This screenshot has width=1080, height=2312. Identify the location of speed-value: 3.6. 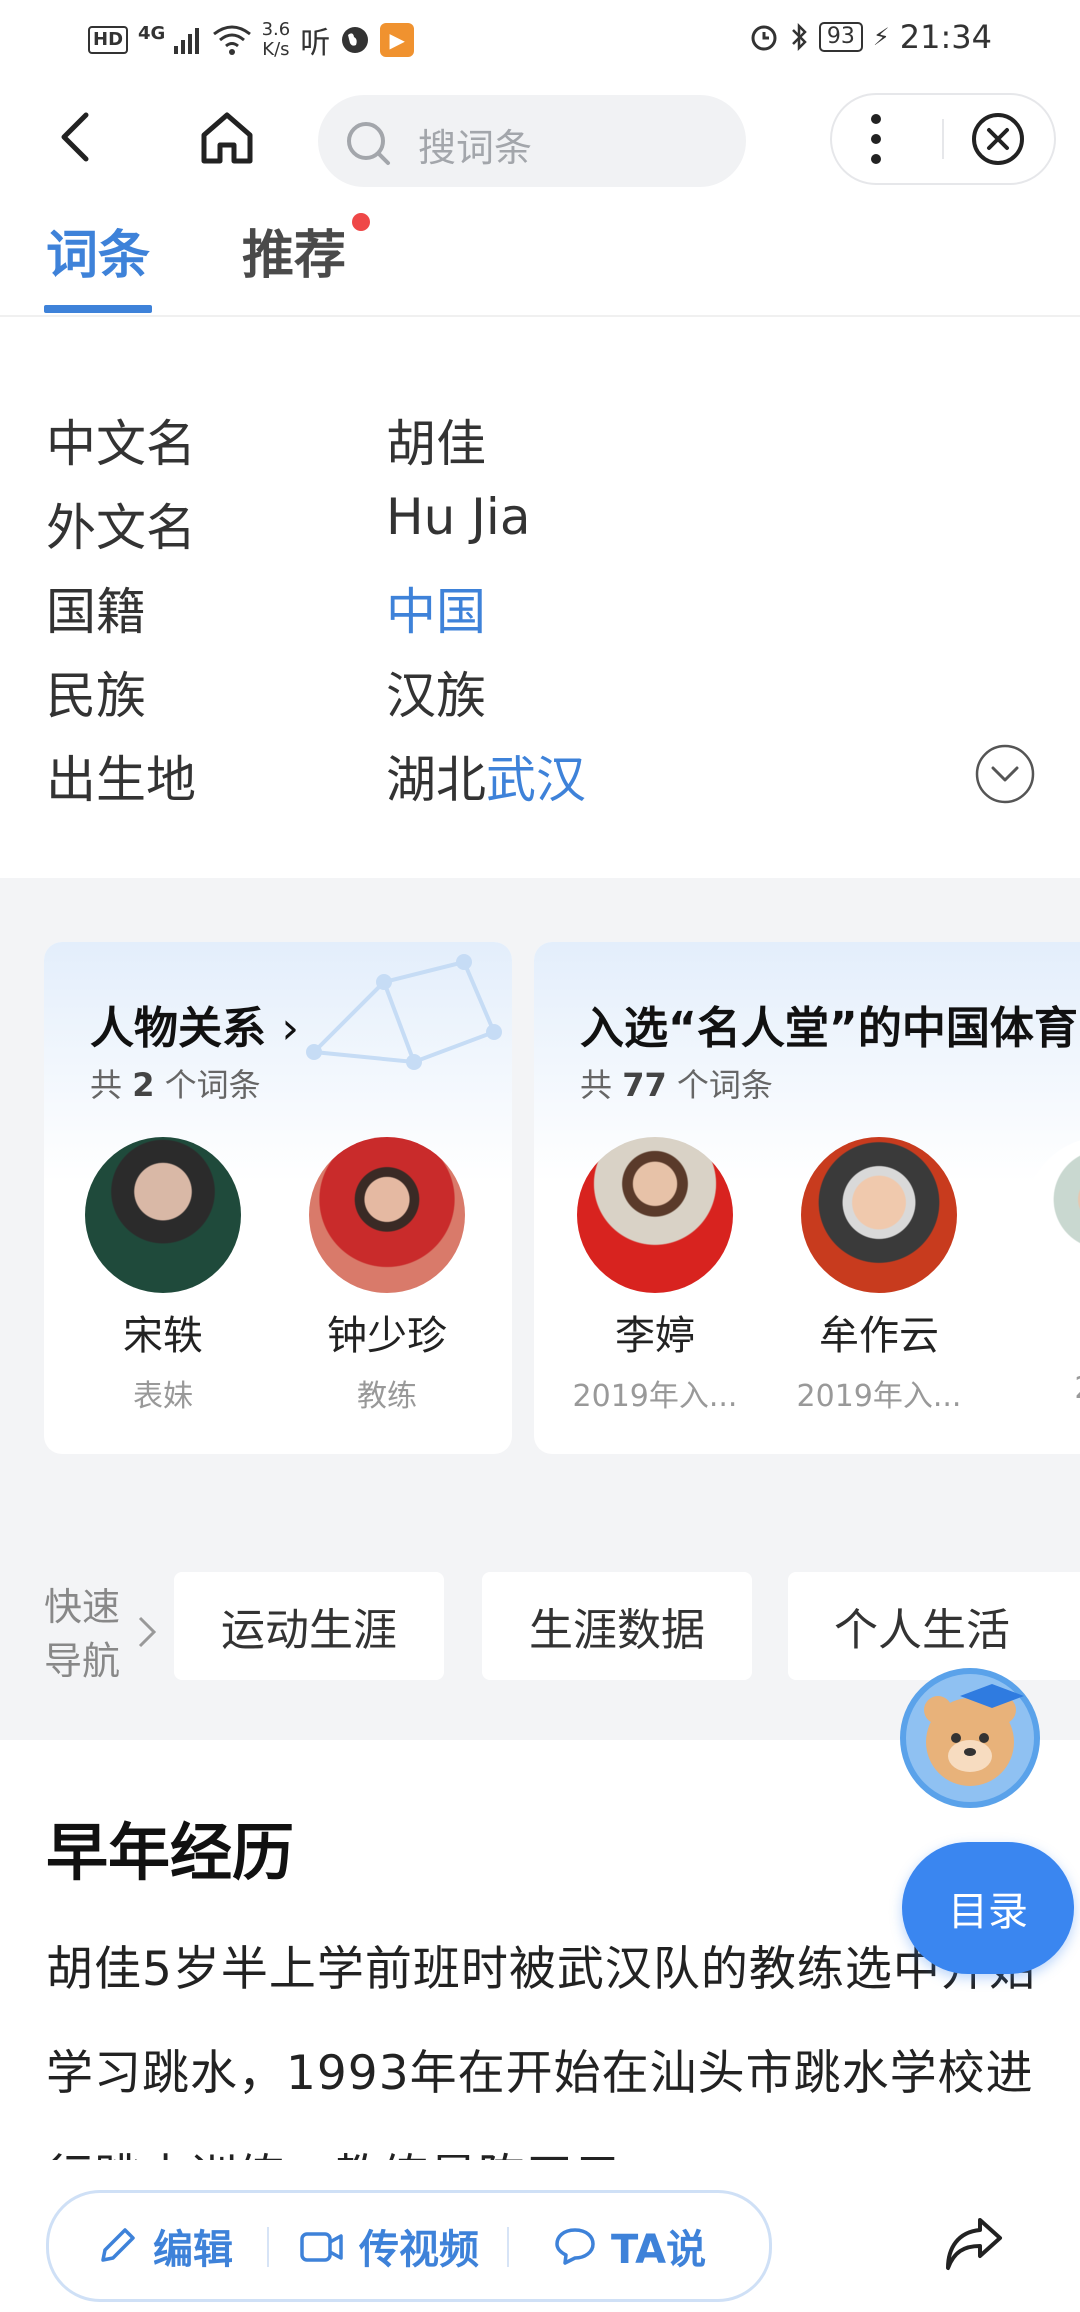
(276, 29).